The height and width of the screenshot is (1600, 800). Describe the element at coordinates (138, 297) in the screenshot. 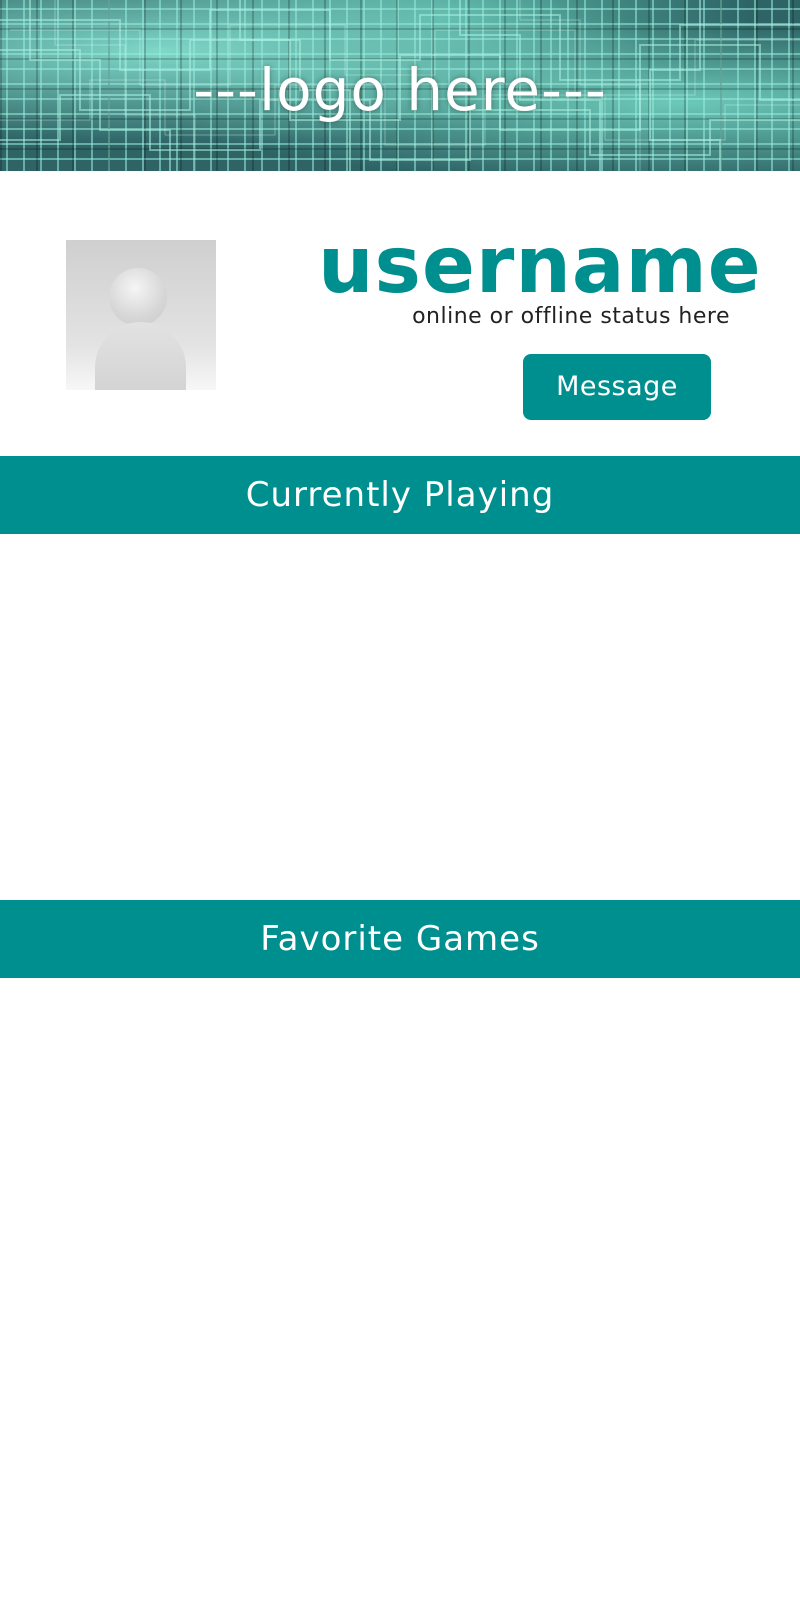

I see `avatar-head` at that location.